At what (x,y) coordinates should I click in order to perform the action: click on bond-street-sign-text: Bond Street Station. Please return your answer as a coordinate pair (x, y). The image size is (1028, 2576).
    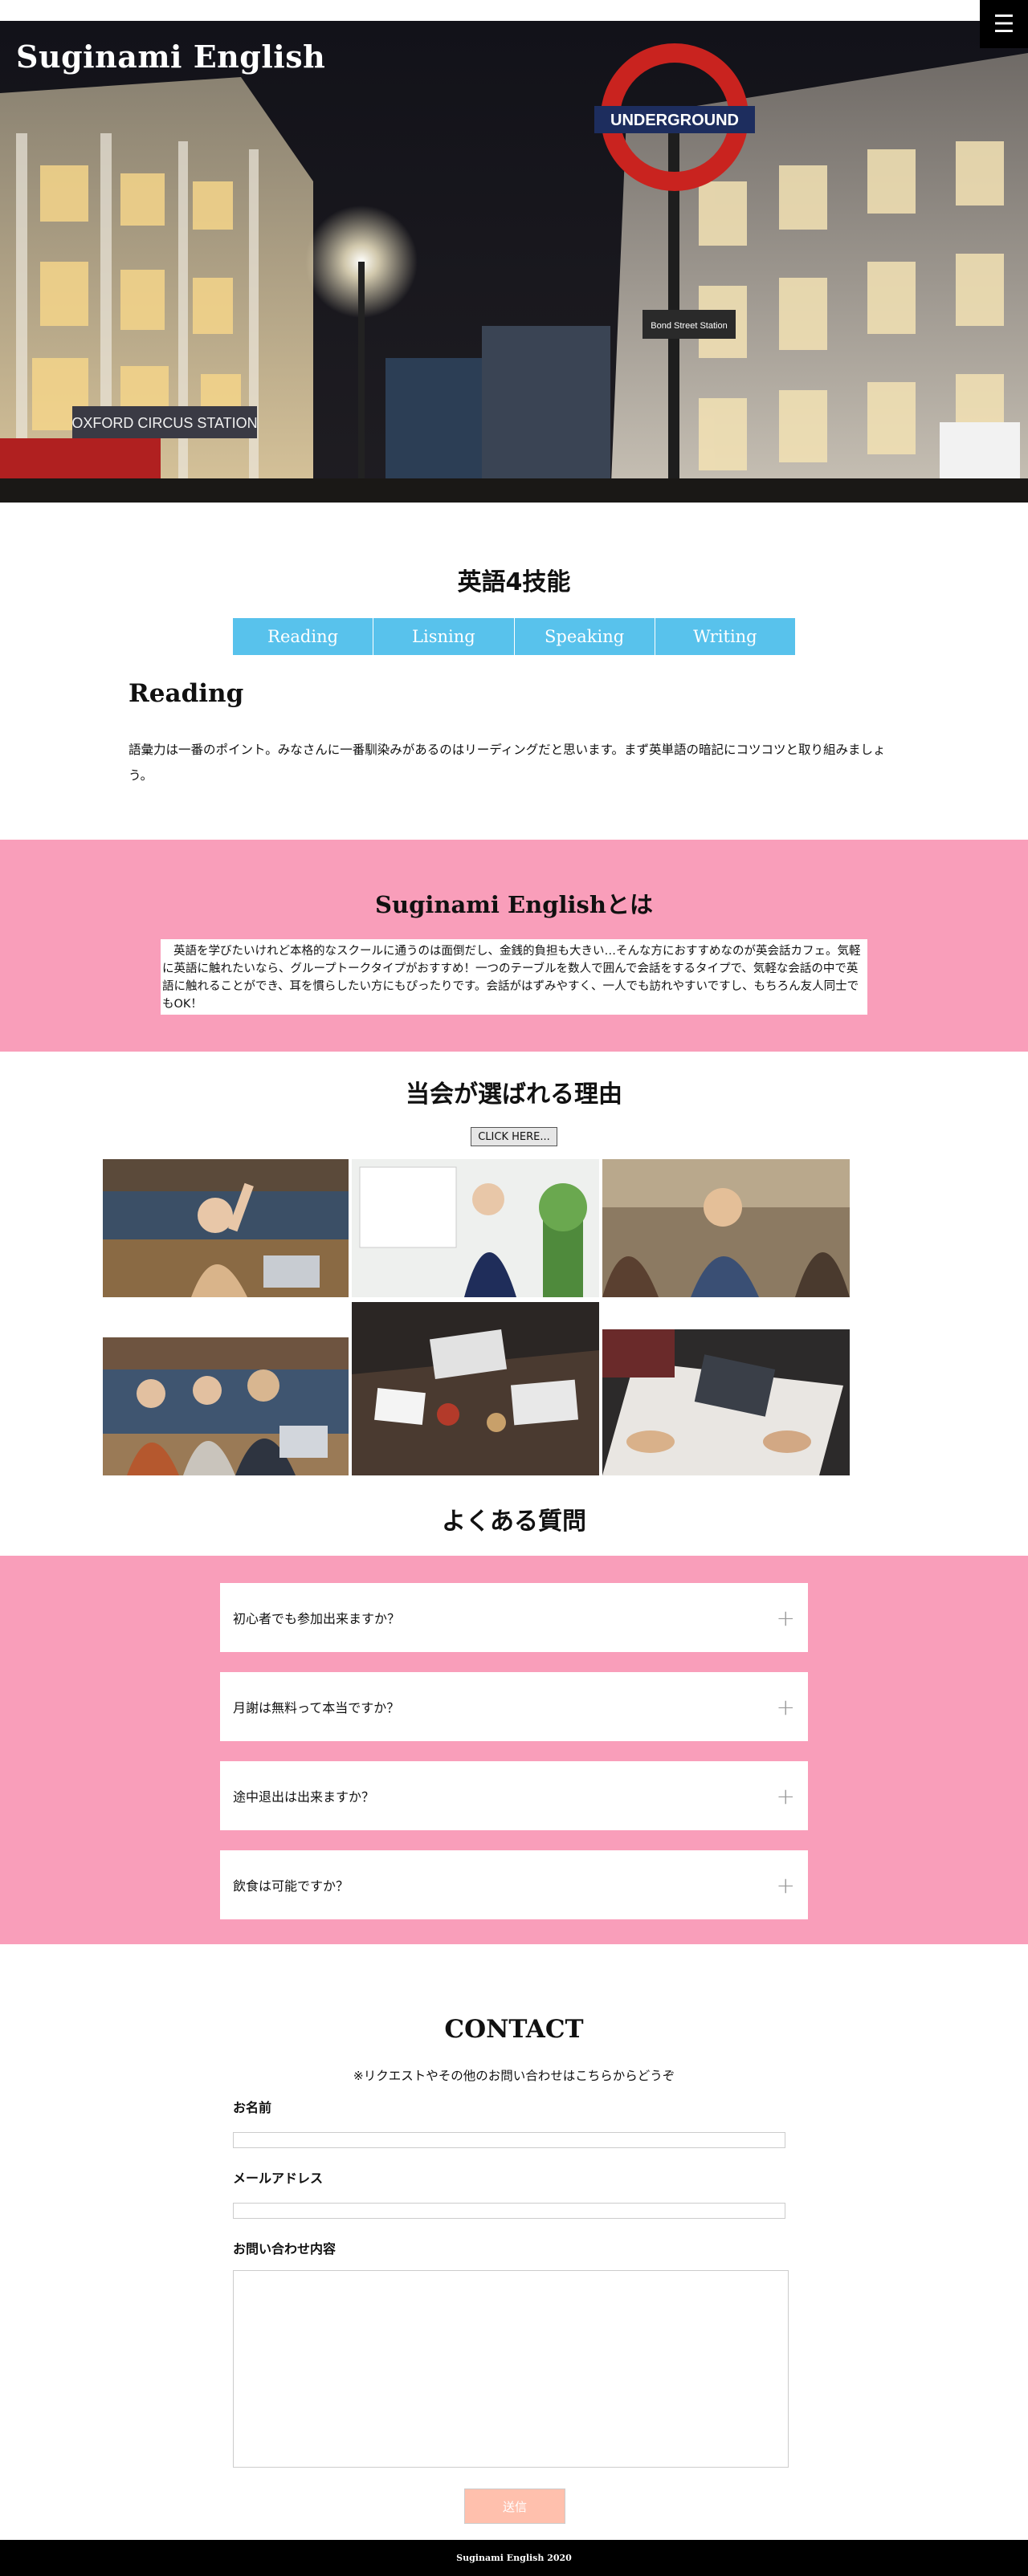
    Looking at the image, I should click on (689, 326).